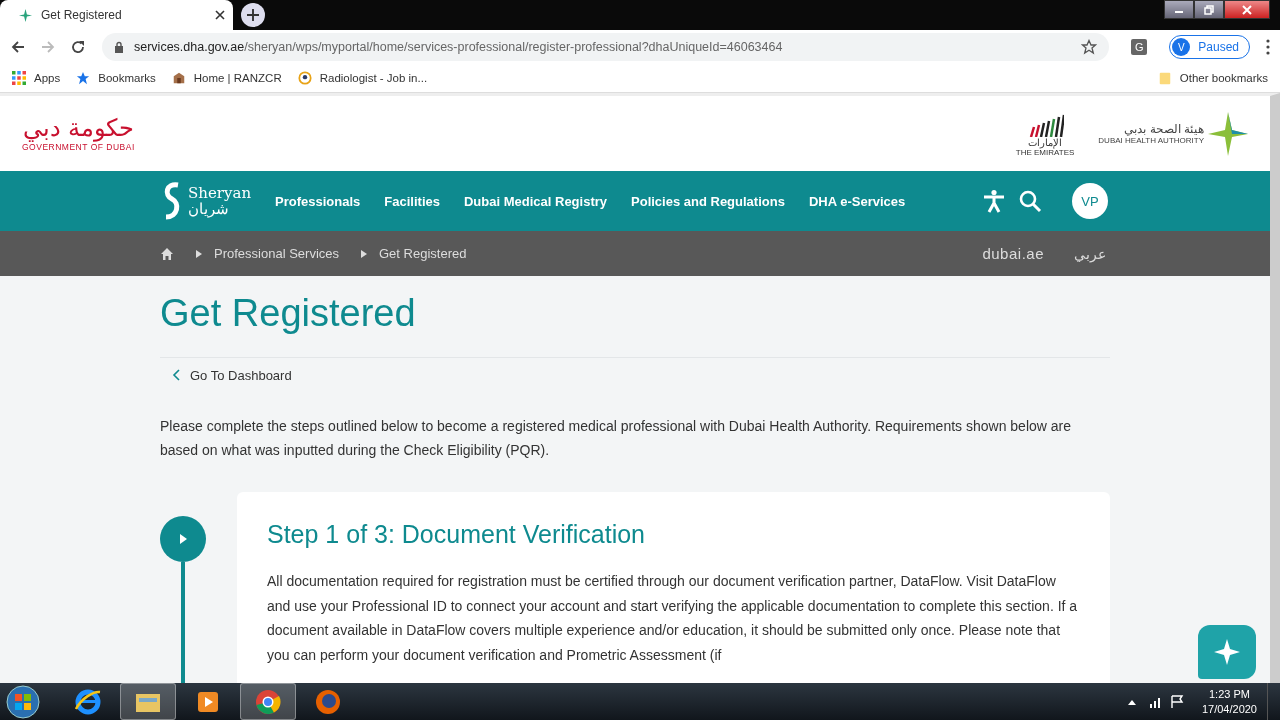 This screenshot has height=720, width=1280. I want to click on restore-icon, so click(1209, 9).